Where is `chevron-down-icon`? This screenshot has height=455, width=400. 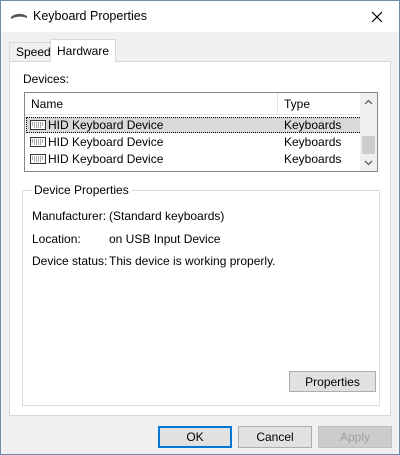 chevron-down-icon is located at coordinates (368, 162).